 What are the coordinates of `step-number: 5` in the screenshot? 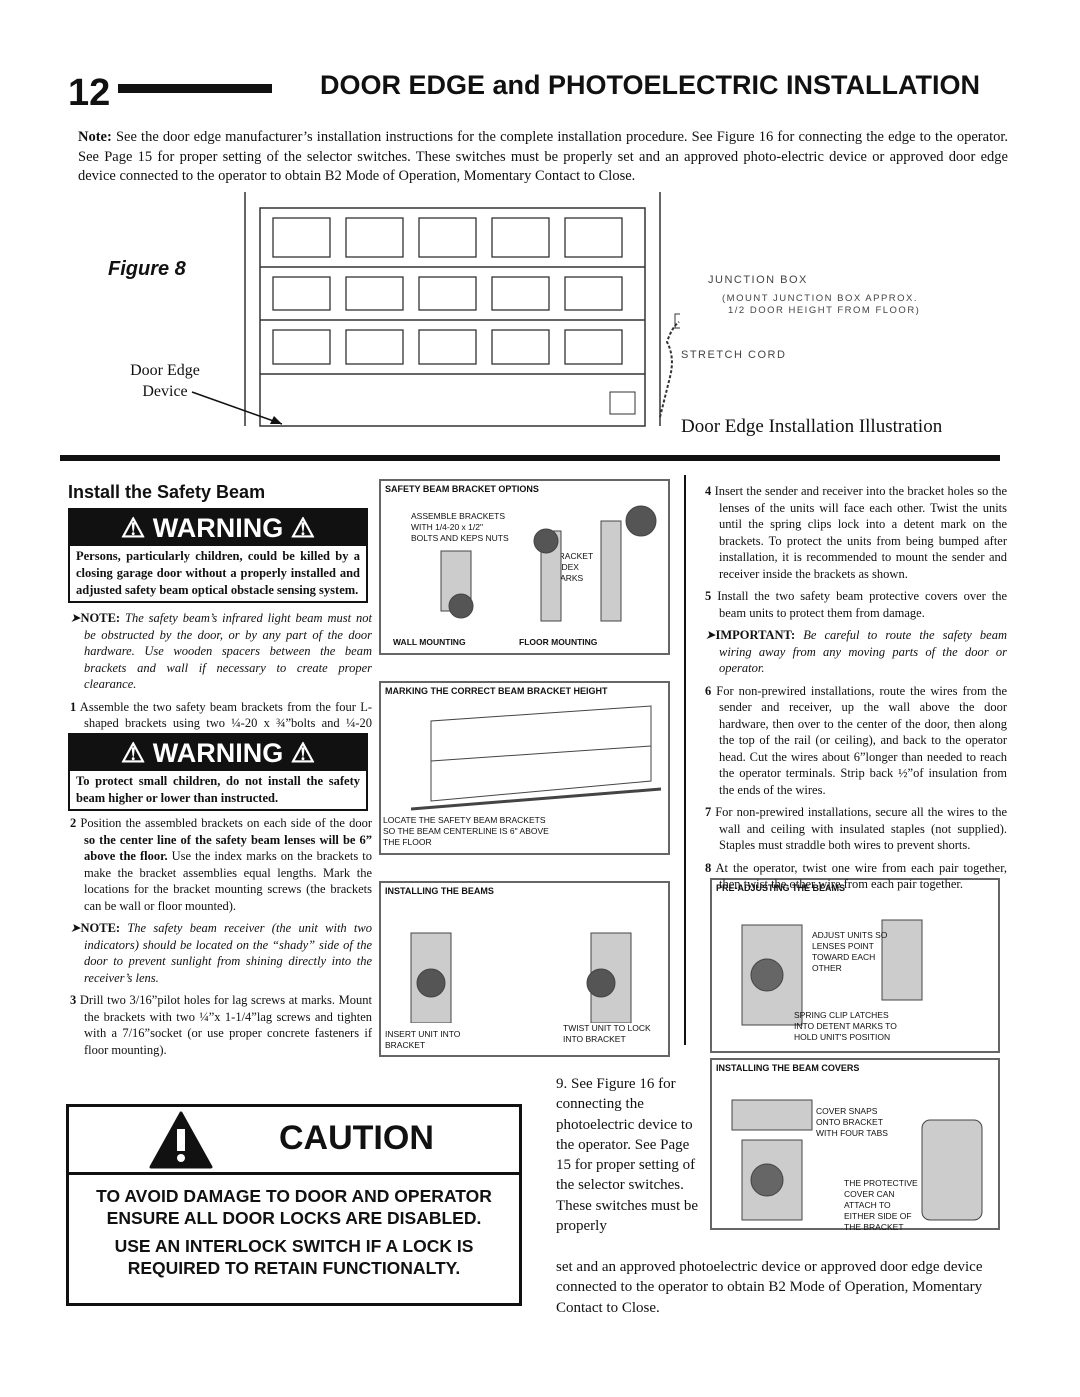 It's located at (708, 596).